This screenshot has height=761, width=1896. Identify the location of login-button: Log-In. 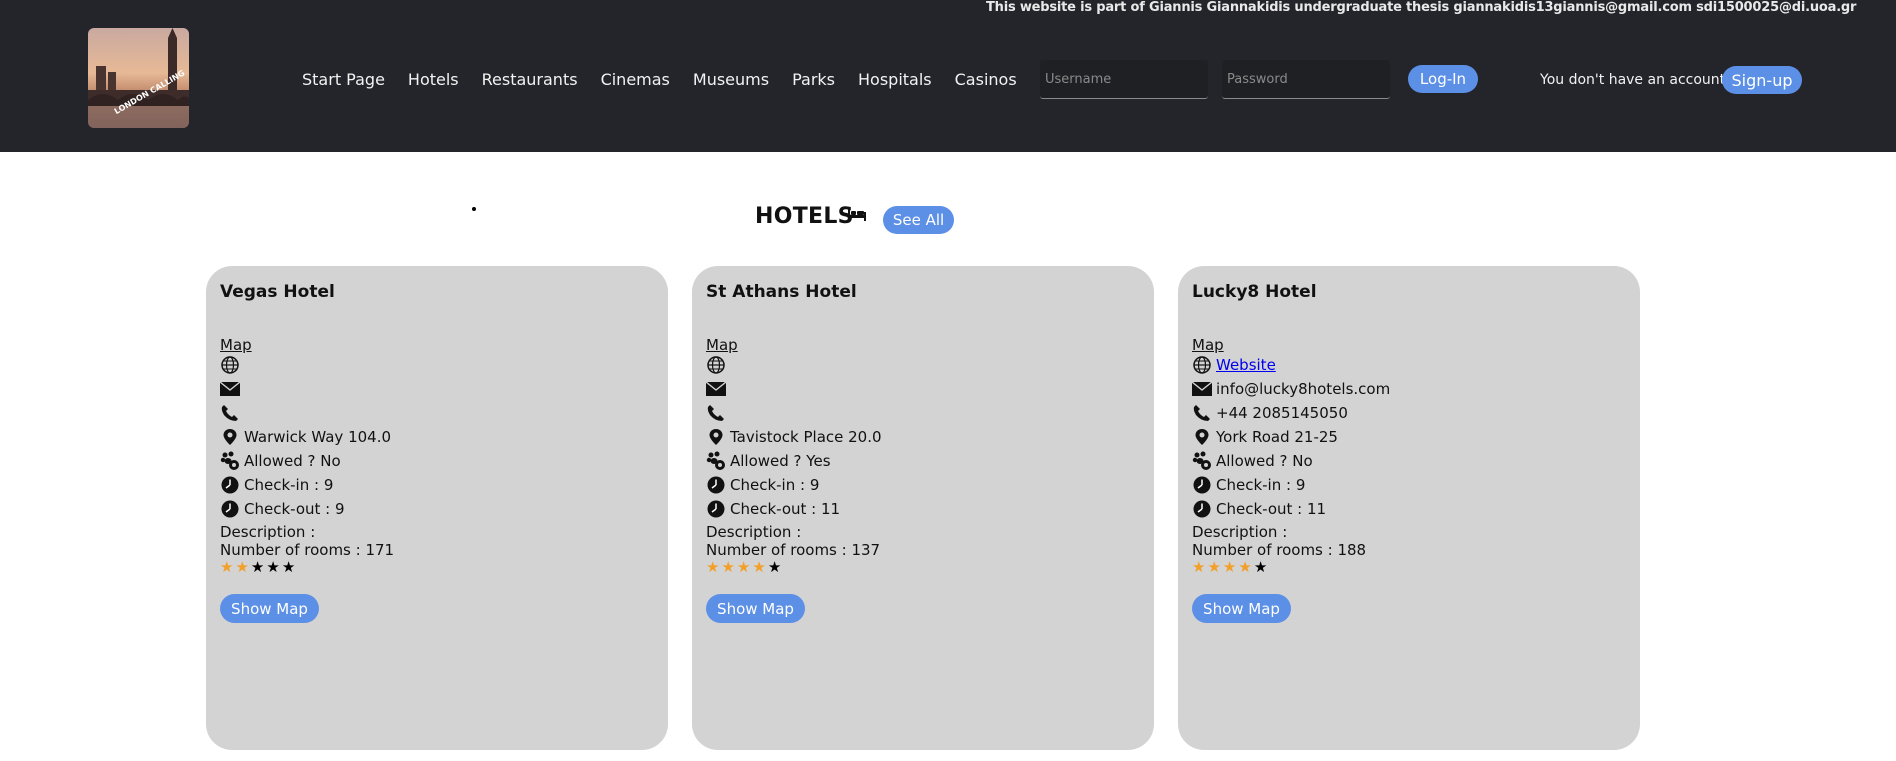
(1443, 79).